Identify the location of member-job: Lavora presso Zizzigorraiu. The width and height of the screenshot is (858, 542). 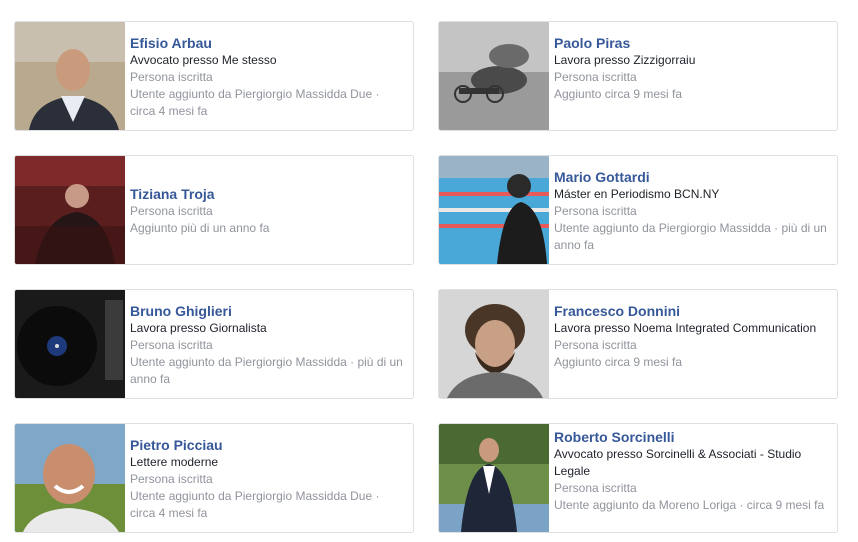
(625, 60).